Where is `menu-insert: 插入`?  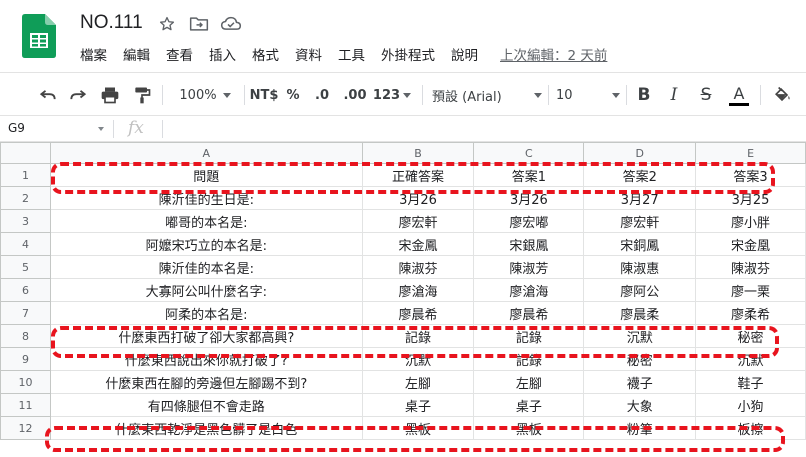 menu-insert: 插入 is located at coordinates (222, 56).